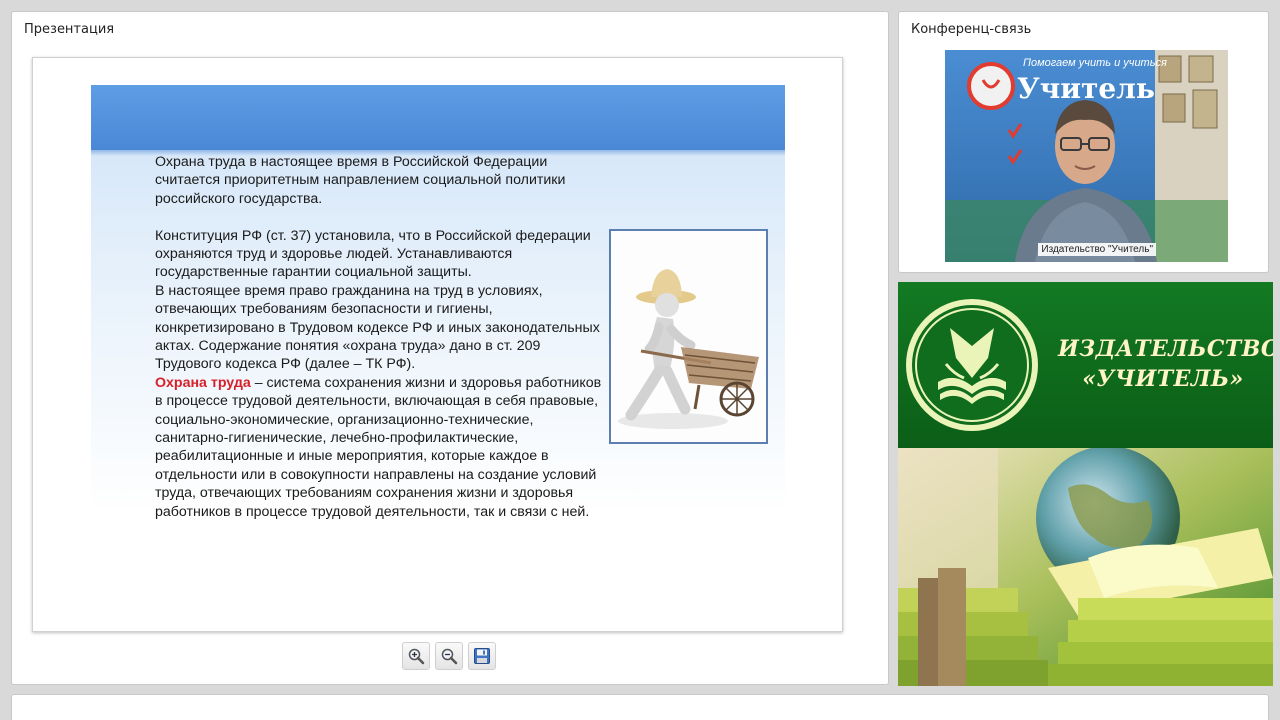 The image size is (1280, 720). I want to click on zoom-out-icon, so click(449, 656).